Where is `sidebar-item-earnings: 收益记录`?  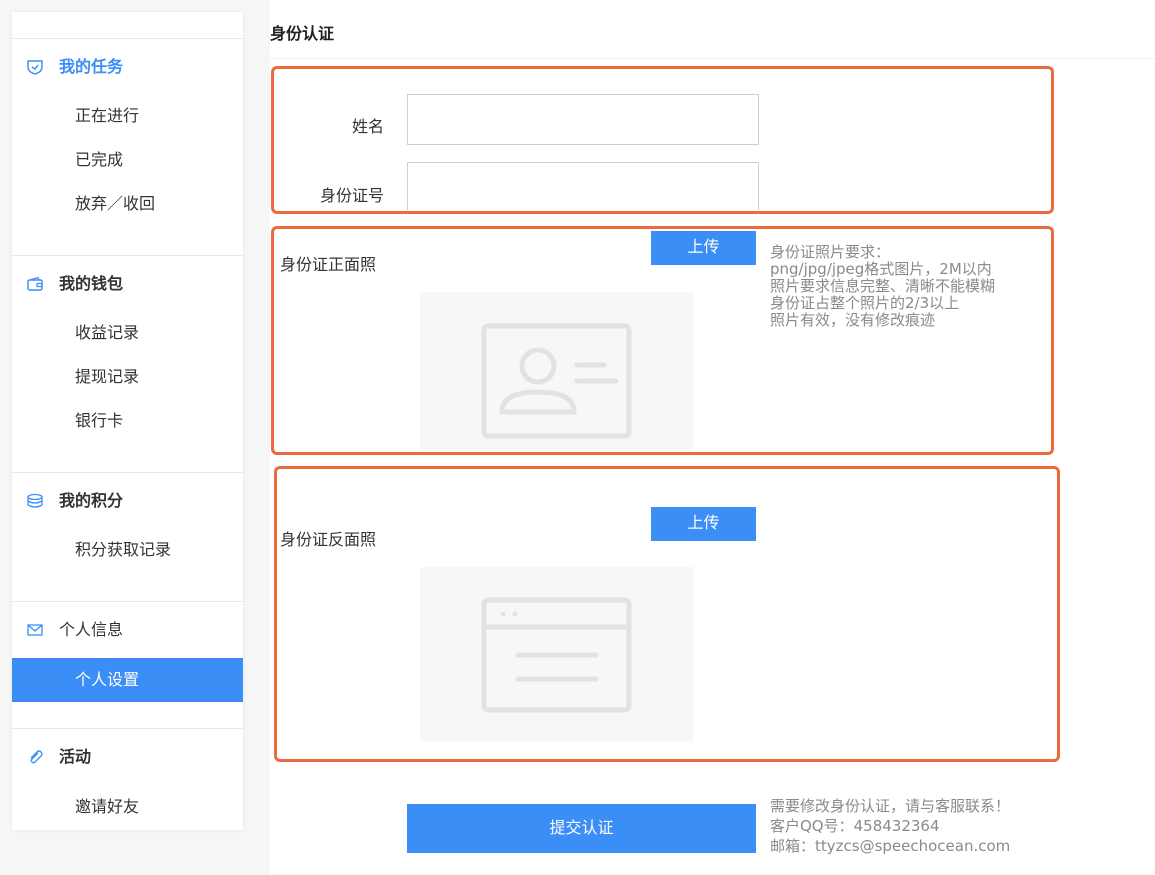 sidebar-item-earnings: 收益记录 is located at coordinates (127, 333).